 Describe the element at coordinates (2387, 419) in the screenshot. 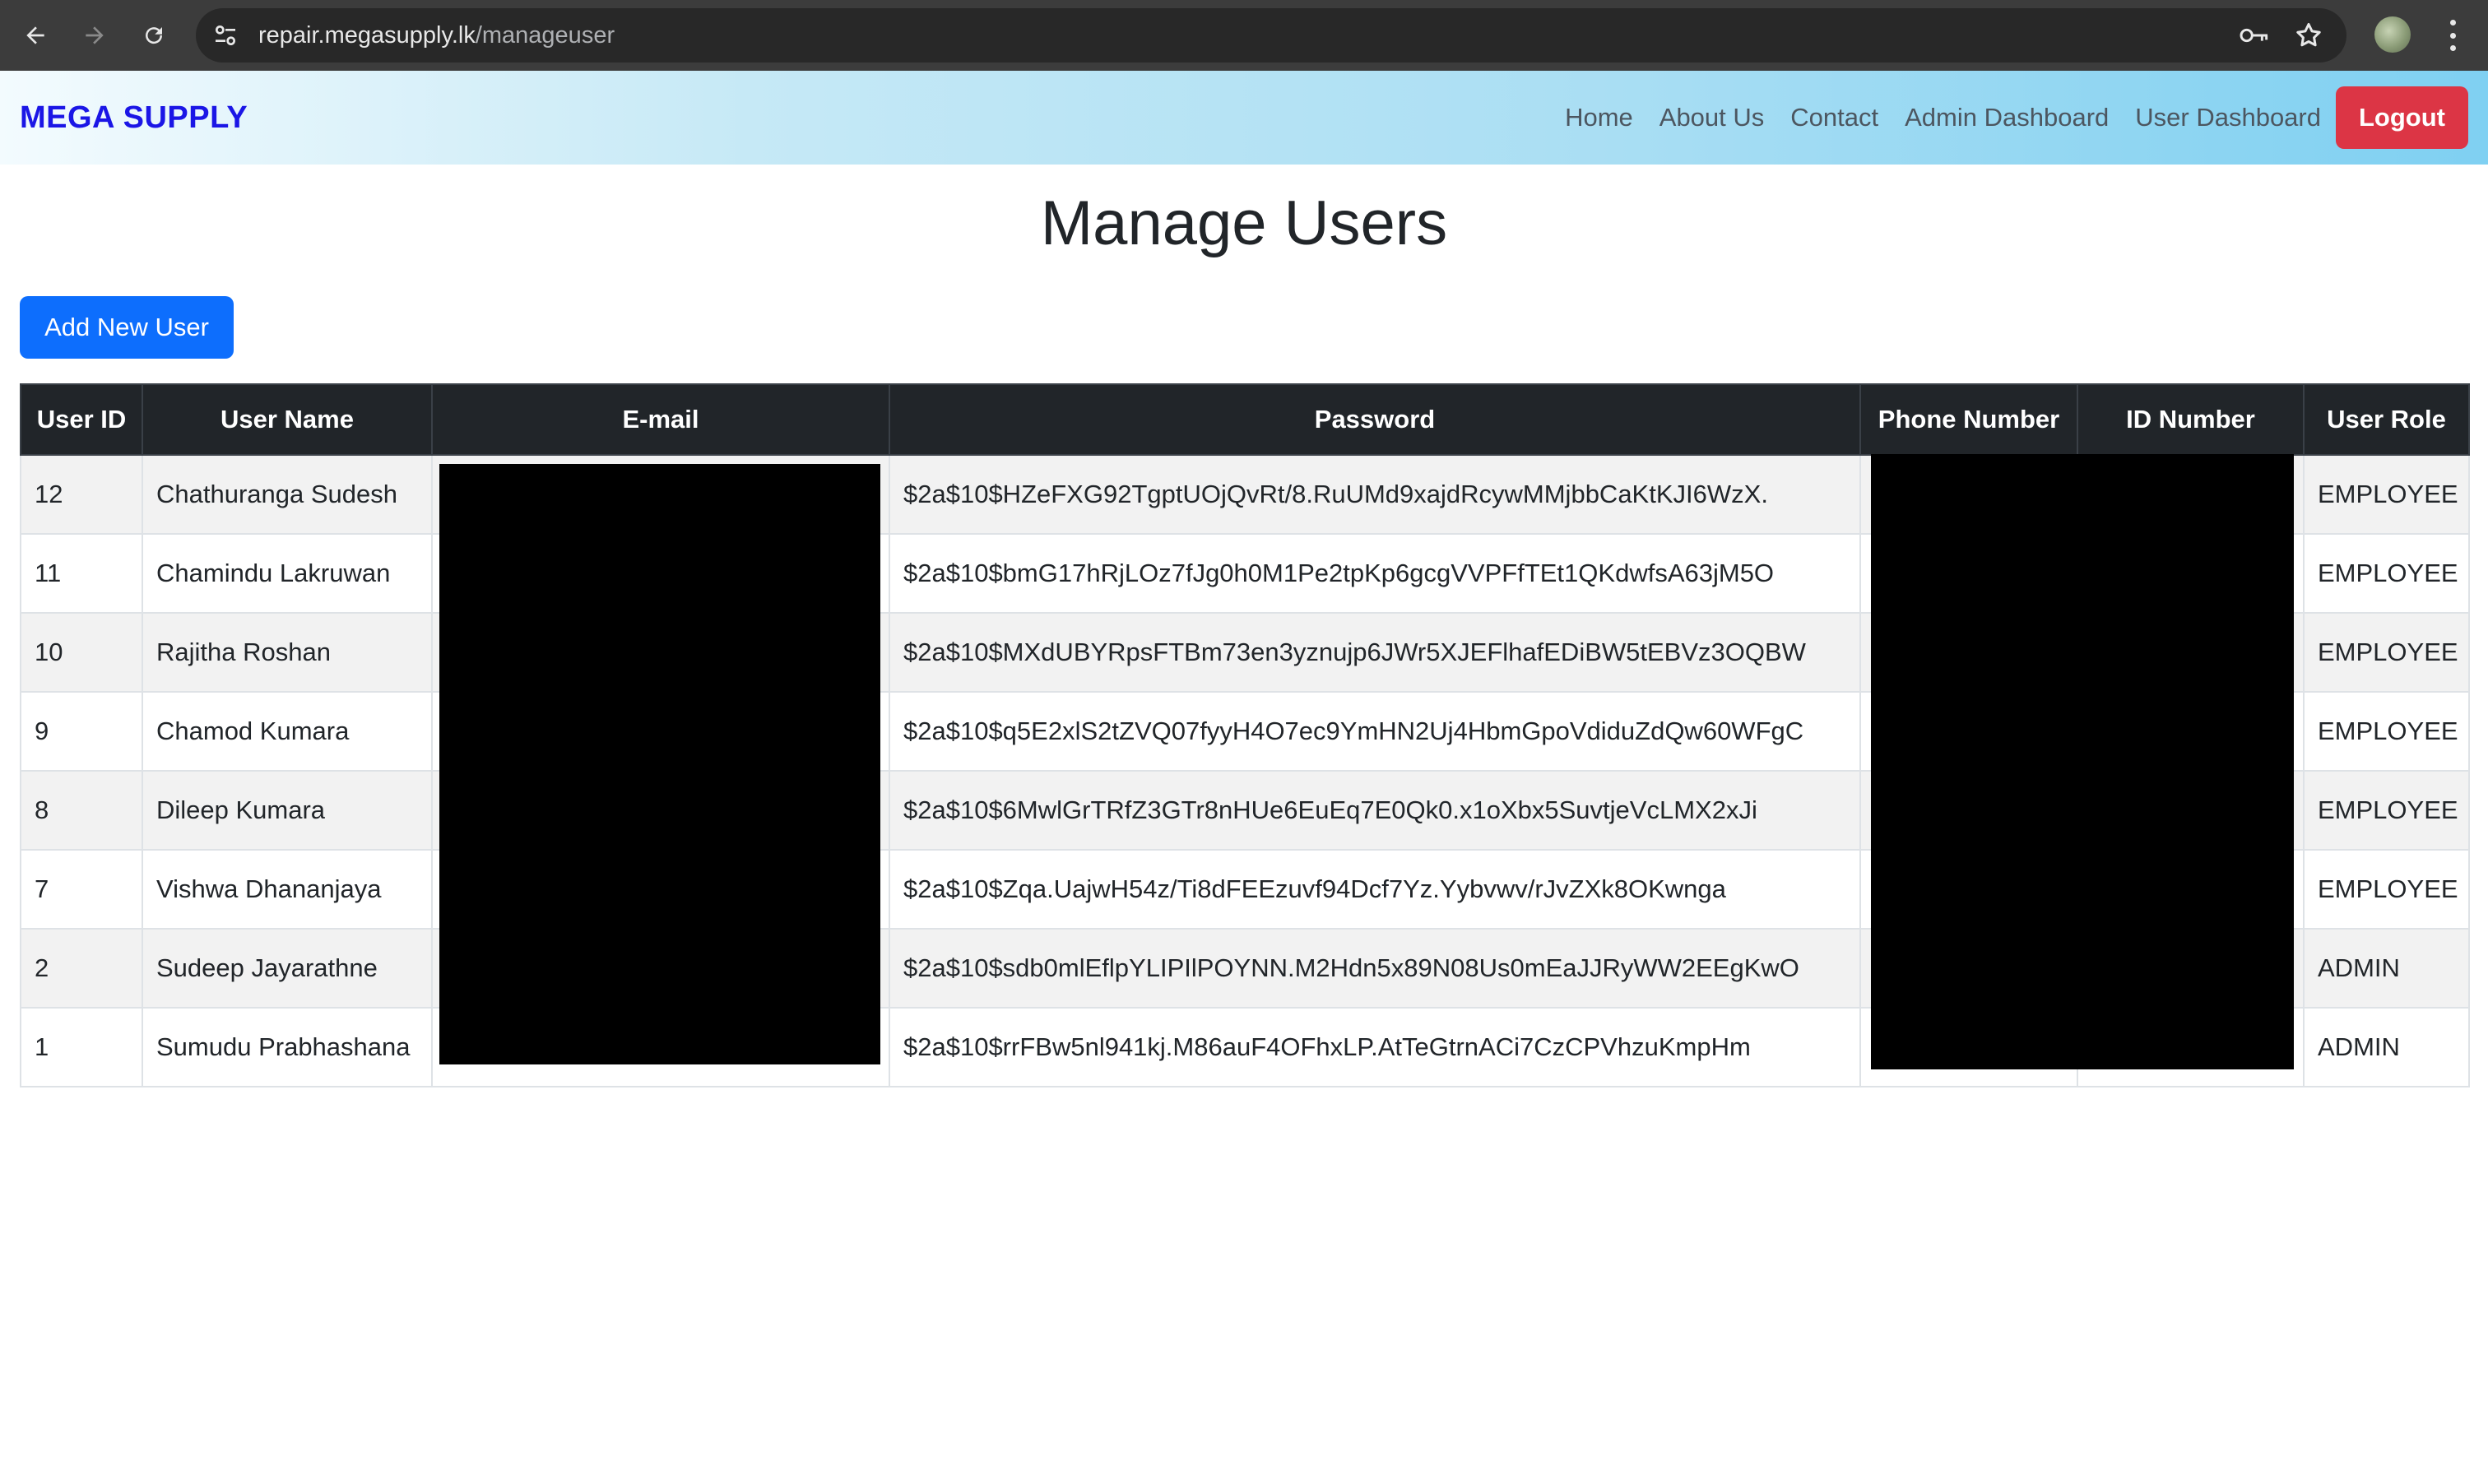

I see `column-header-user-role: User Role` at that location.